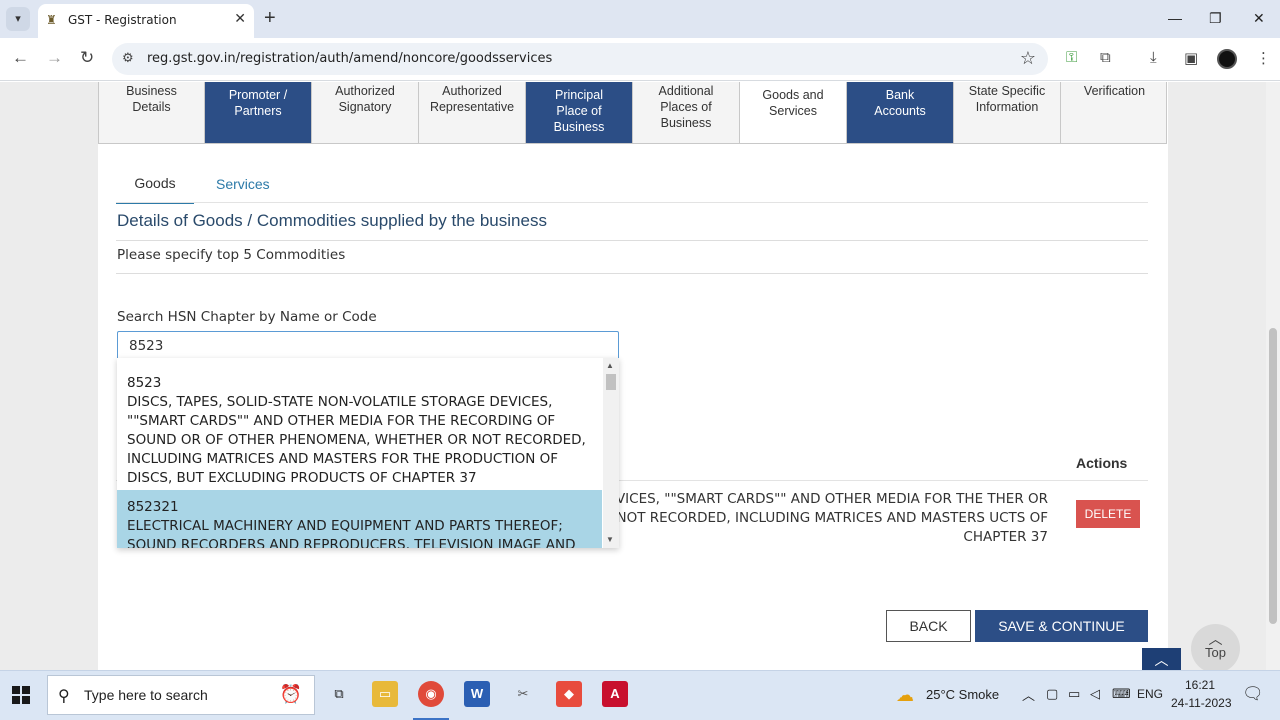 The image size is (1280, 720). I want to click on step-verification: Verification, so click(1114, 112).